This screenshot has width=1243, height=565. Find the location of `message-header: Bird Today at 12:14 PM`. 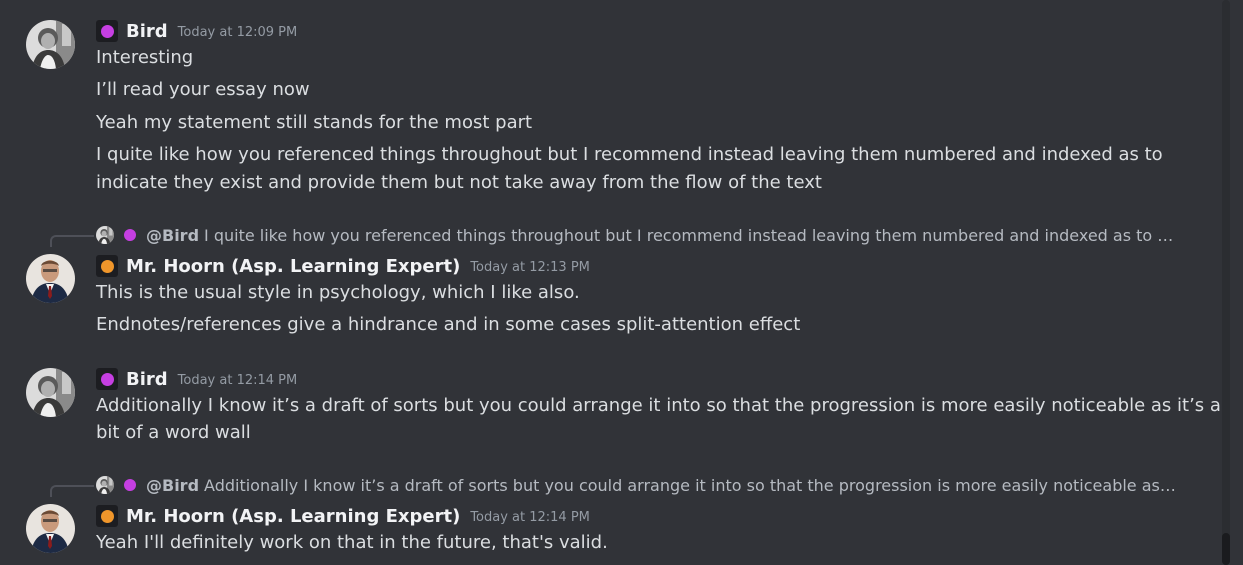

message-header: Bird Today at 12:14 PM is located at coordinates (196, 379).